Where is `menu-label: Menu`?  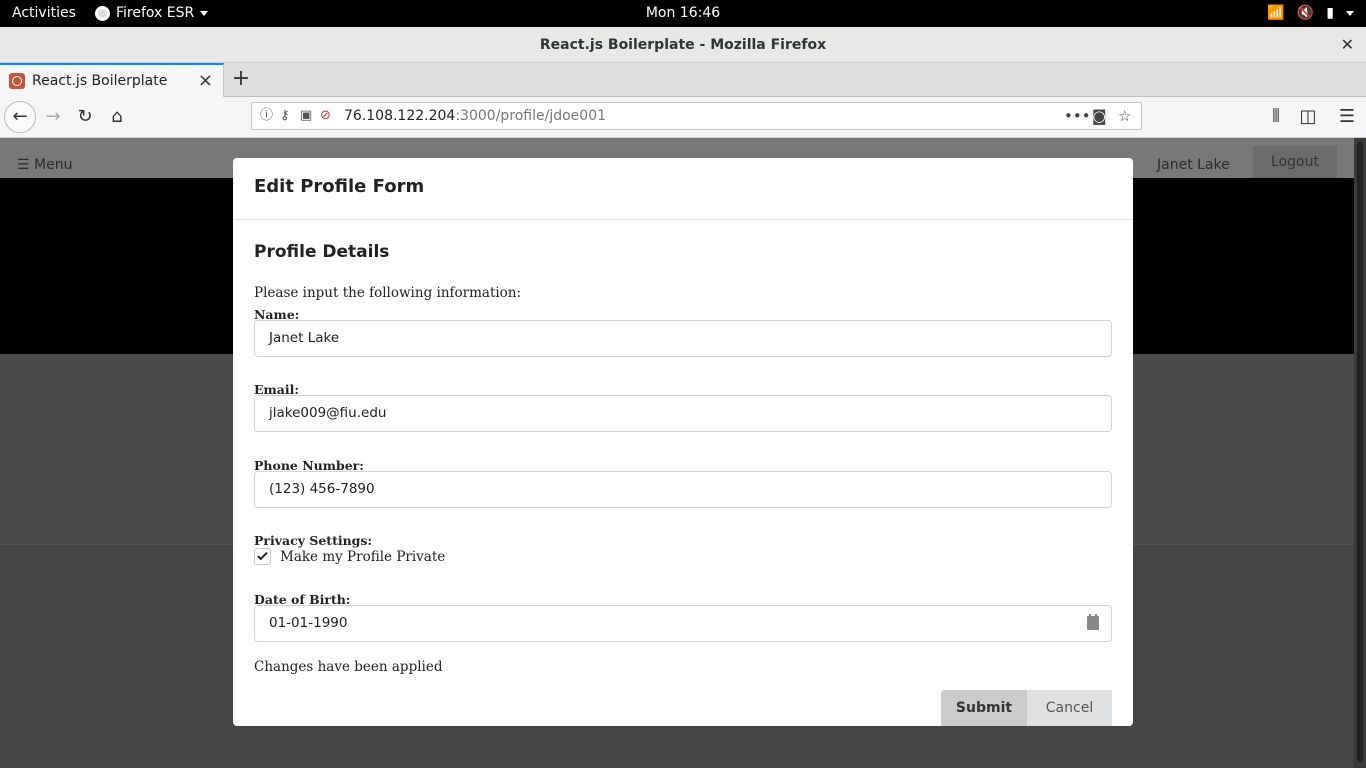 menu-label: Menu is located at coordinates (53, 165).